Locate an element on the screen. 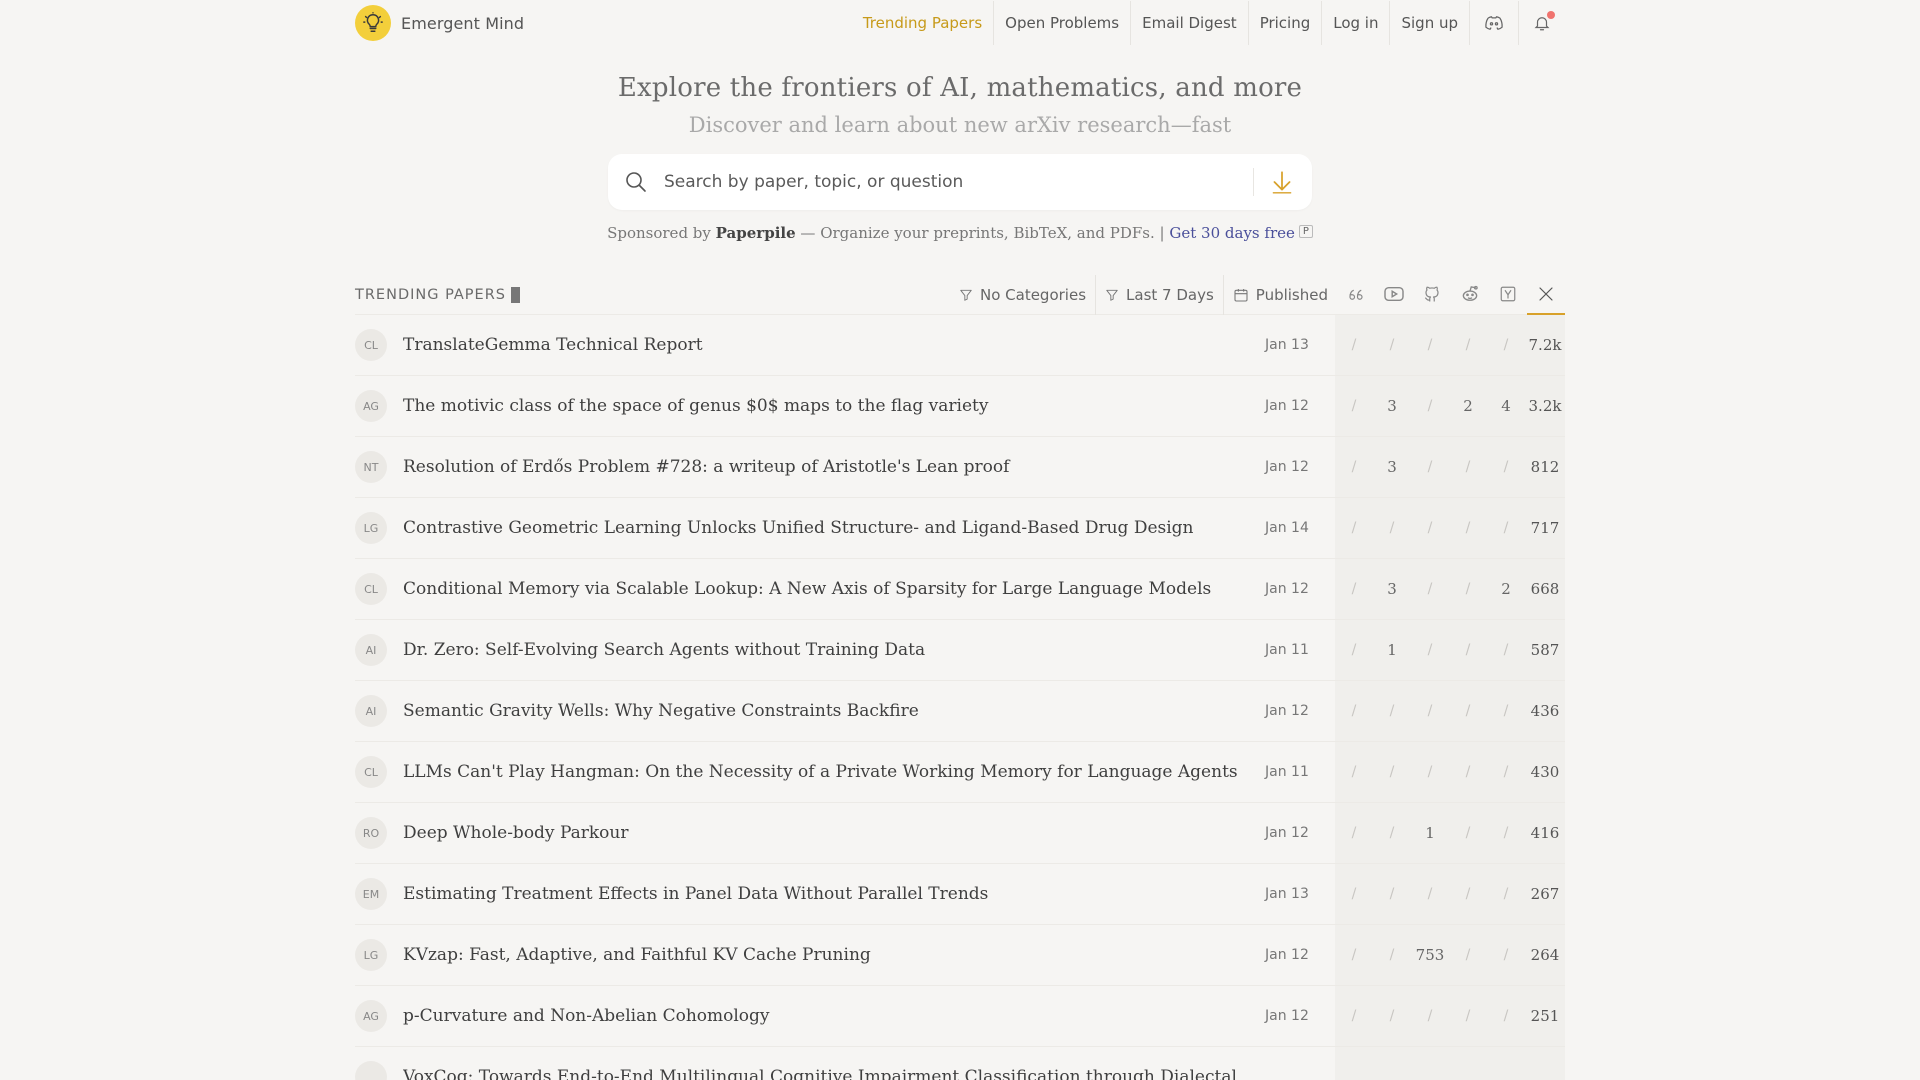 The width and height of the screenshot is (1920, 1080). search-divider is located at coordinates (1253, 182).